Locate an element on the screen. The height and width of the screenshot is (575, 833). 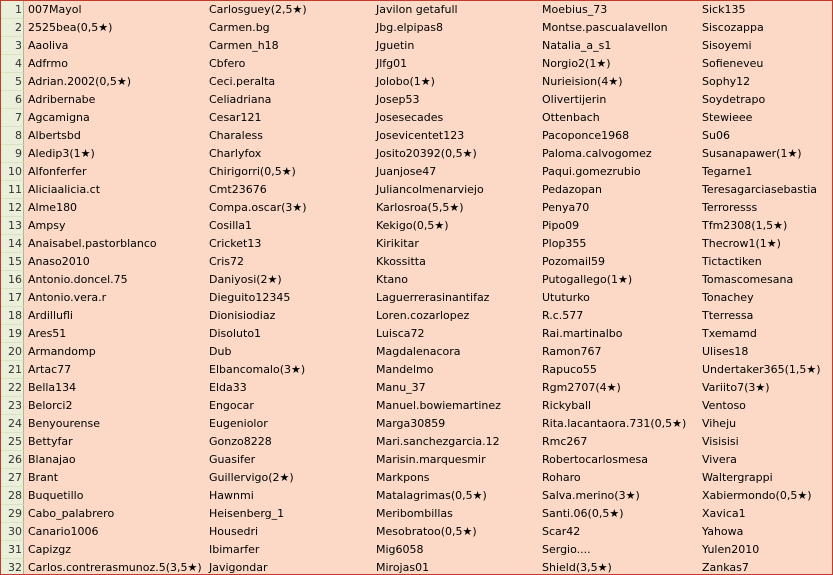
cell: Yahowa is located at coordinates (765, 532).